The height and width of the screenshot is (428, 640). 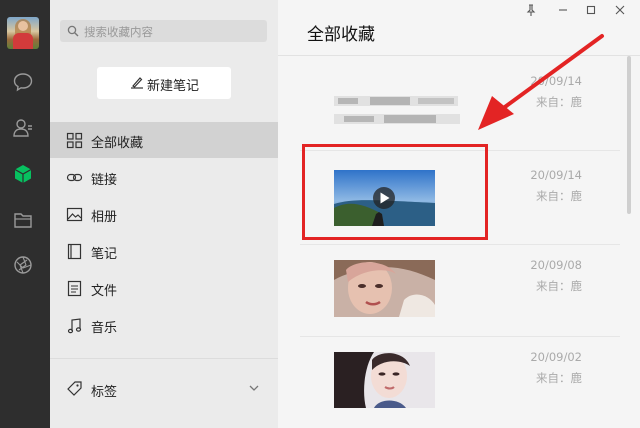 What do you see at coordinates (104, 328) in the screenshot?
I see `nav-item-label: 音乐` at bounding box center [104, 328].